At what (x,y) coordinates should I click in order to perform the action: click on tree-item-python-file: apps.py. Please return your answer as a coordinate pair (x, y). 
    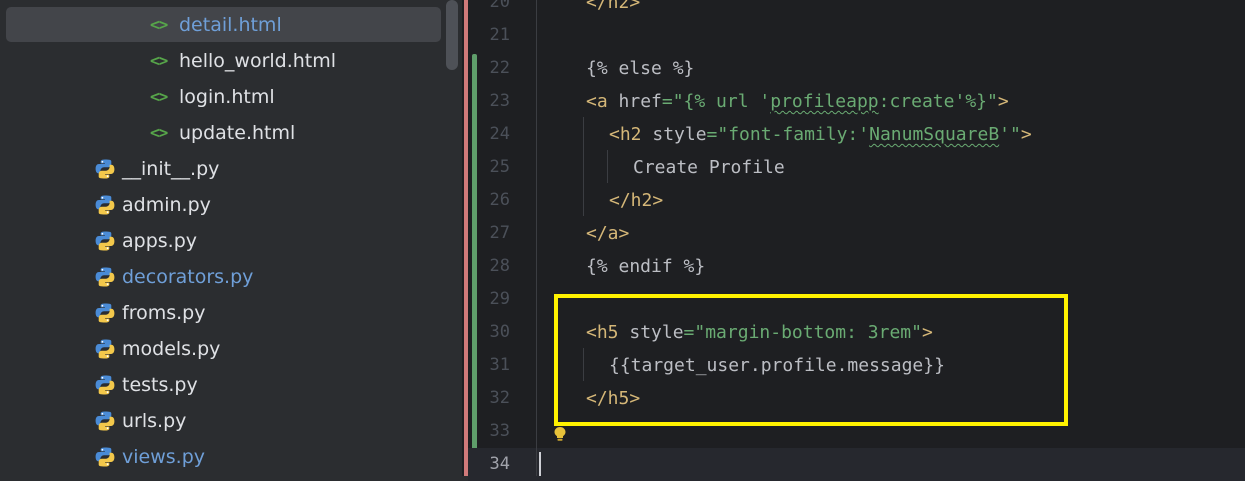
    Looking at the image, I should click on (231, 241).